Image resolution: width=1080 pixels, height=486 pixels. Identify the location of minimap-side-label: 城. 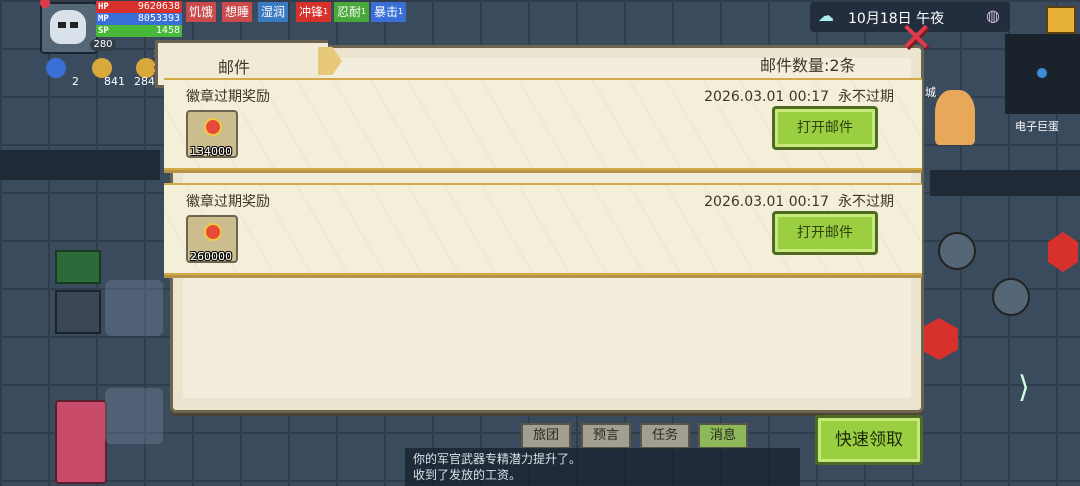
(930, 92).